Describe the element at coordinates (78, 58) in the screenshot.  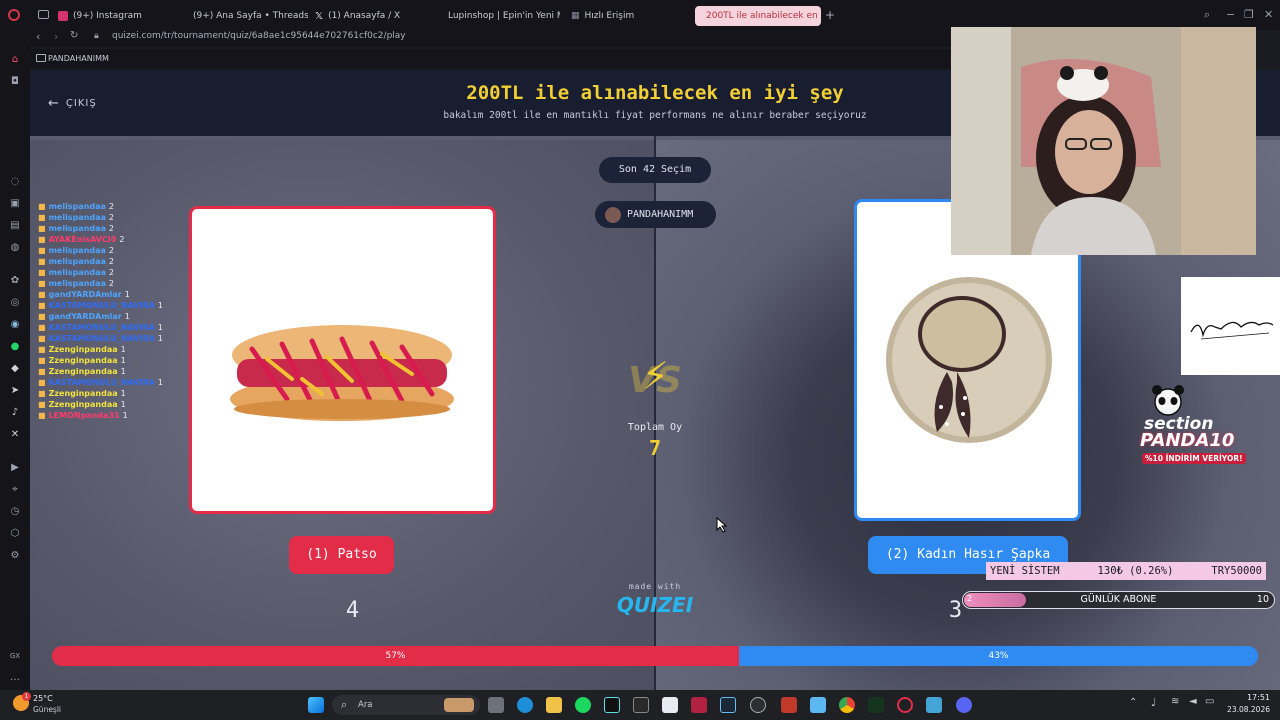
I see `bookmark-folder: PANDAHANIMM` at that location.